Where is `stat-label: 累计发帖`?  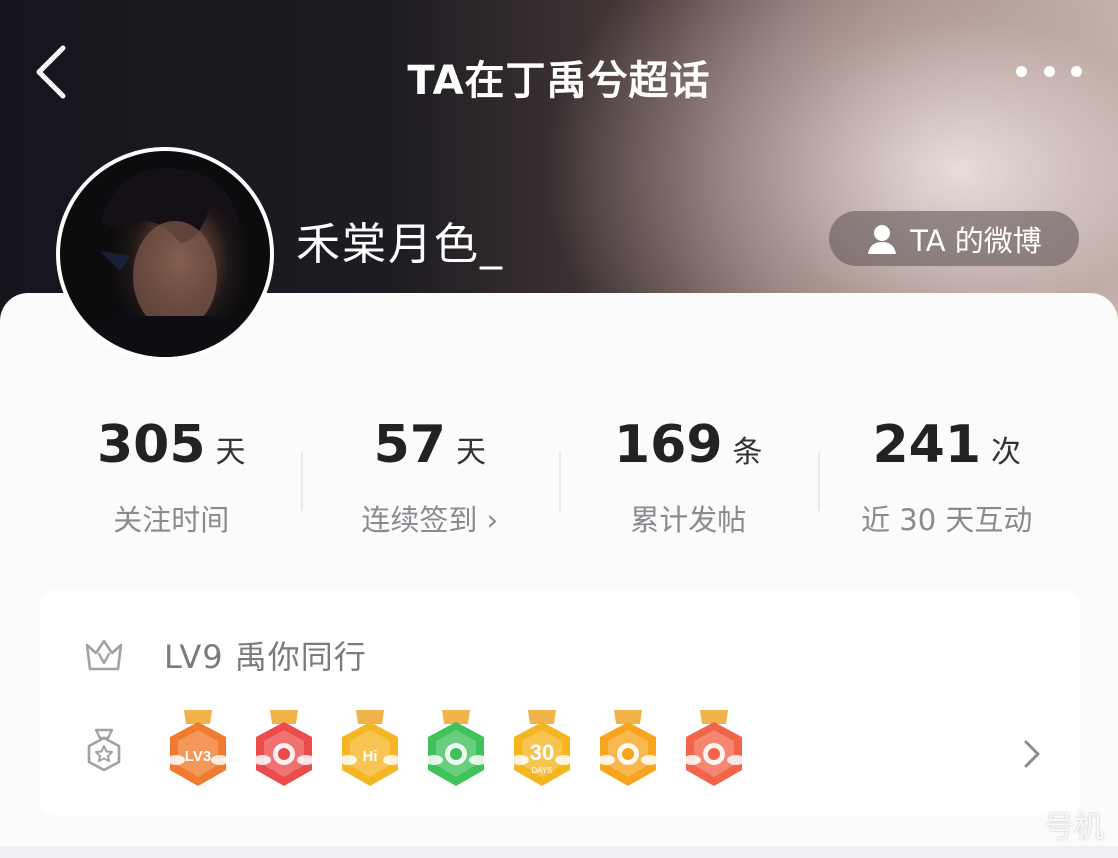 stat-label: 累计发帖 is located at coordinates (688, 520).